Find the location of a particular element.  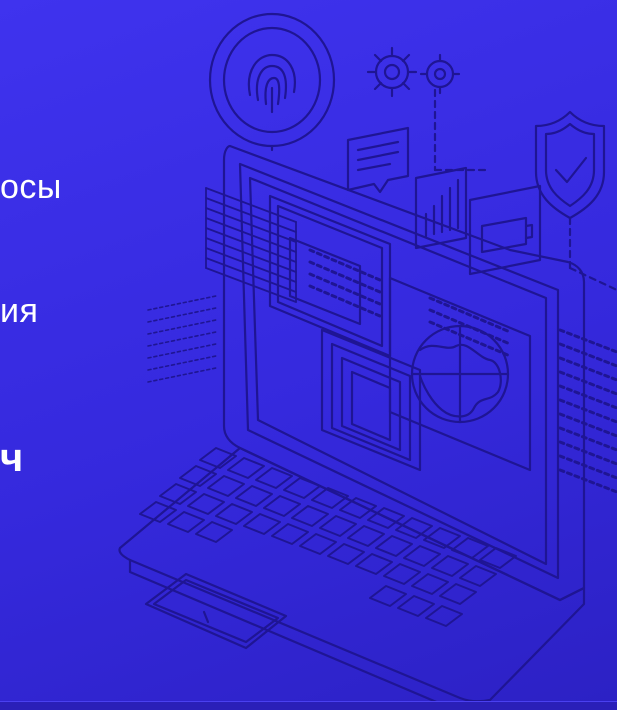

message-icon is located at coordinates (378, 160).